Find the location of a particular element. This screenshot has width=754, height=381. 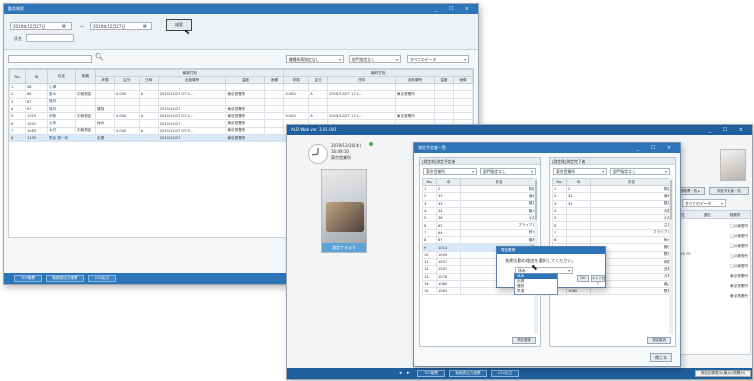

prev-arrow-icon: ◂ is located at coordinates (400, 373).